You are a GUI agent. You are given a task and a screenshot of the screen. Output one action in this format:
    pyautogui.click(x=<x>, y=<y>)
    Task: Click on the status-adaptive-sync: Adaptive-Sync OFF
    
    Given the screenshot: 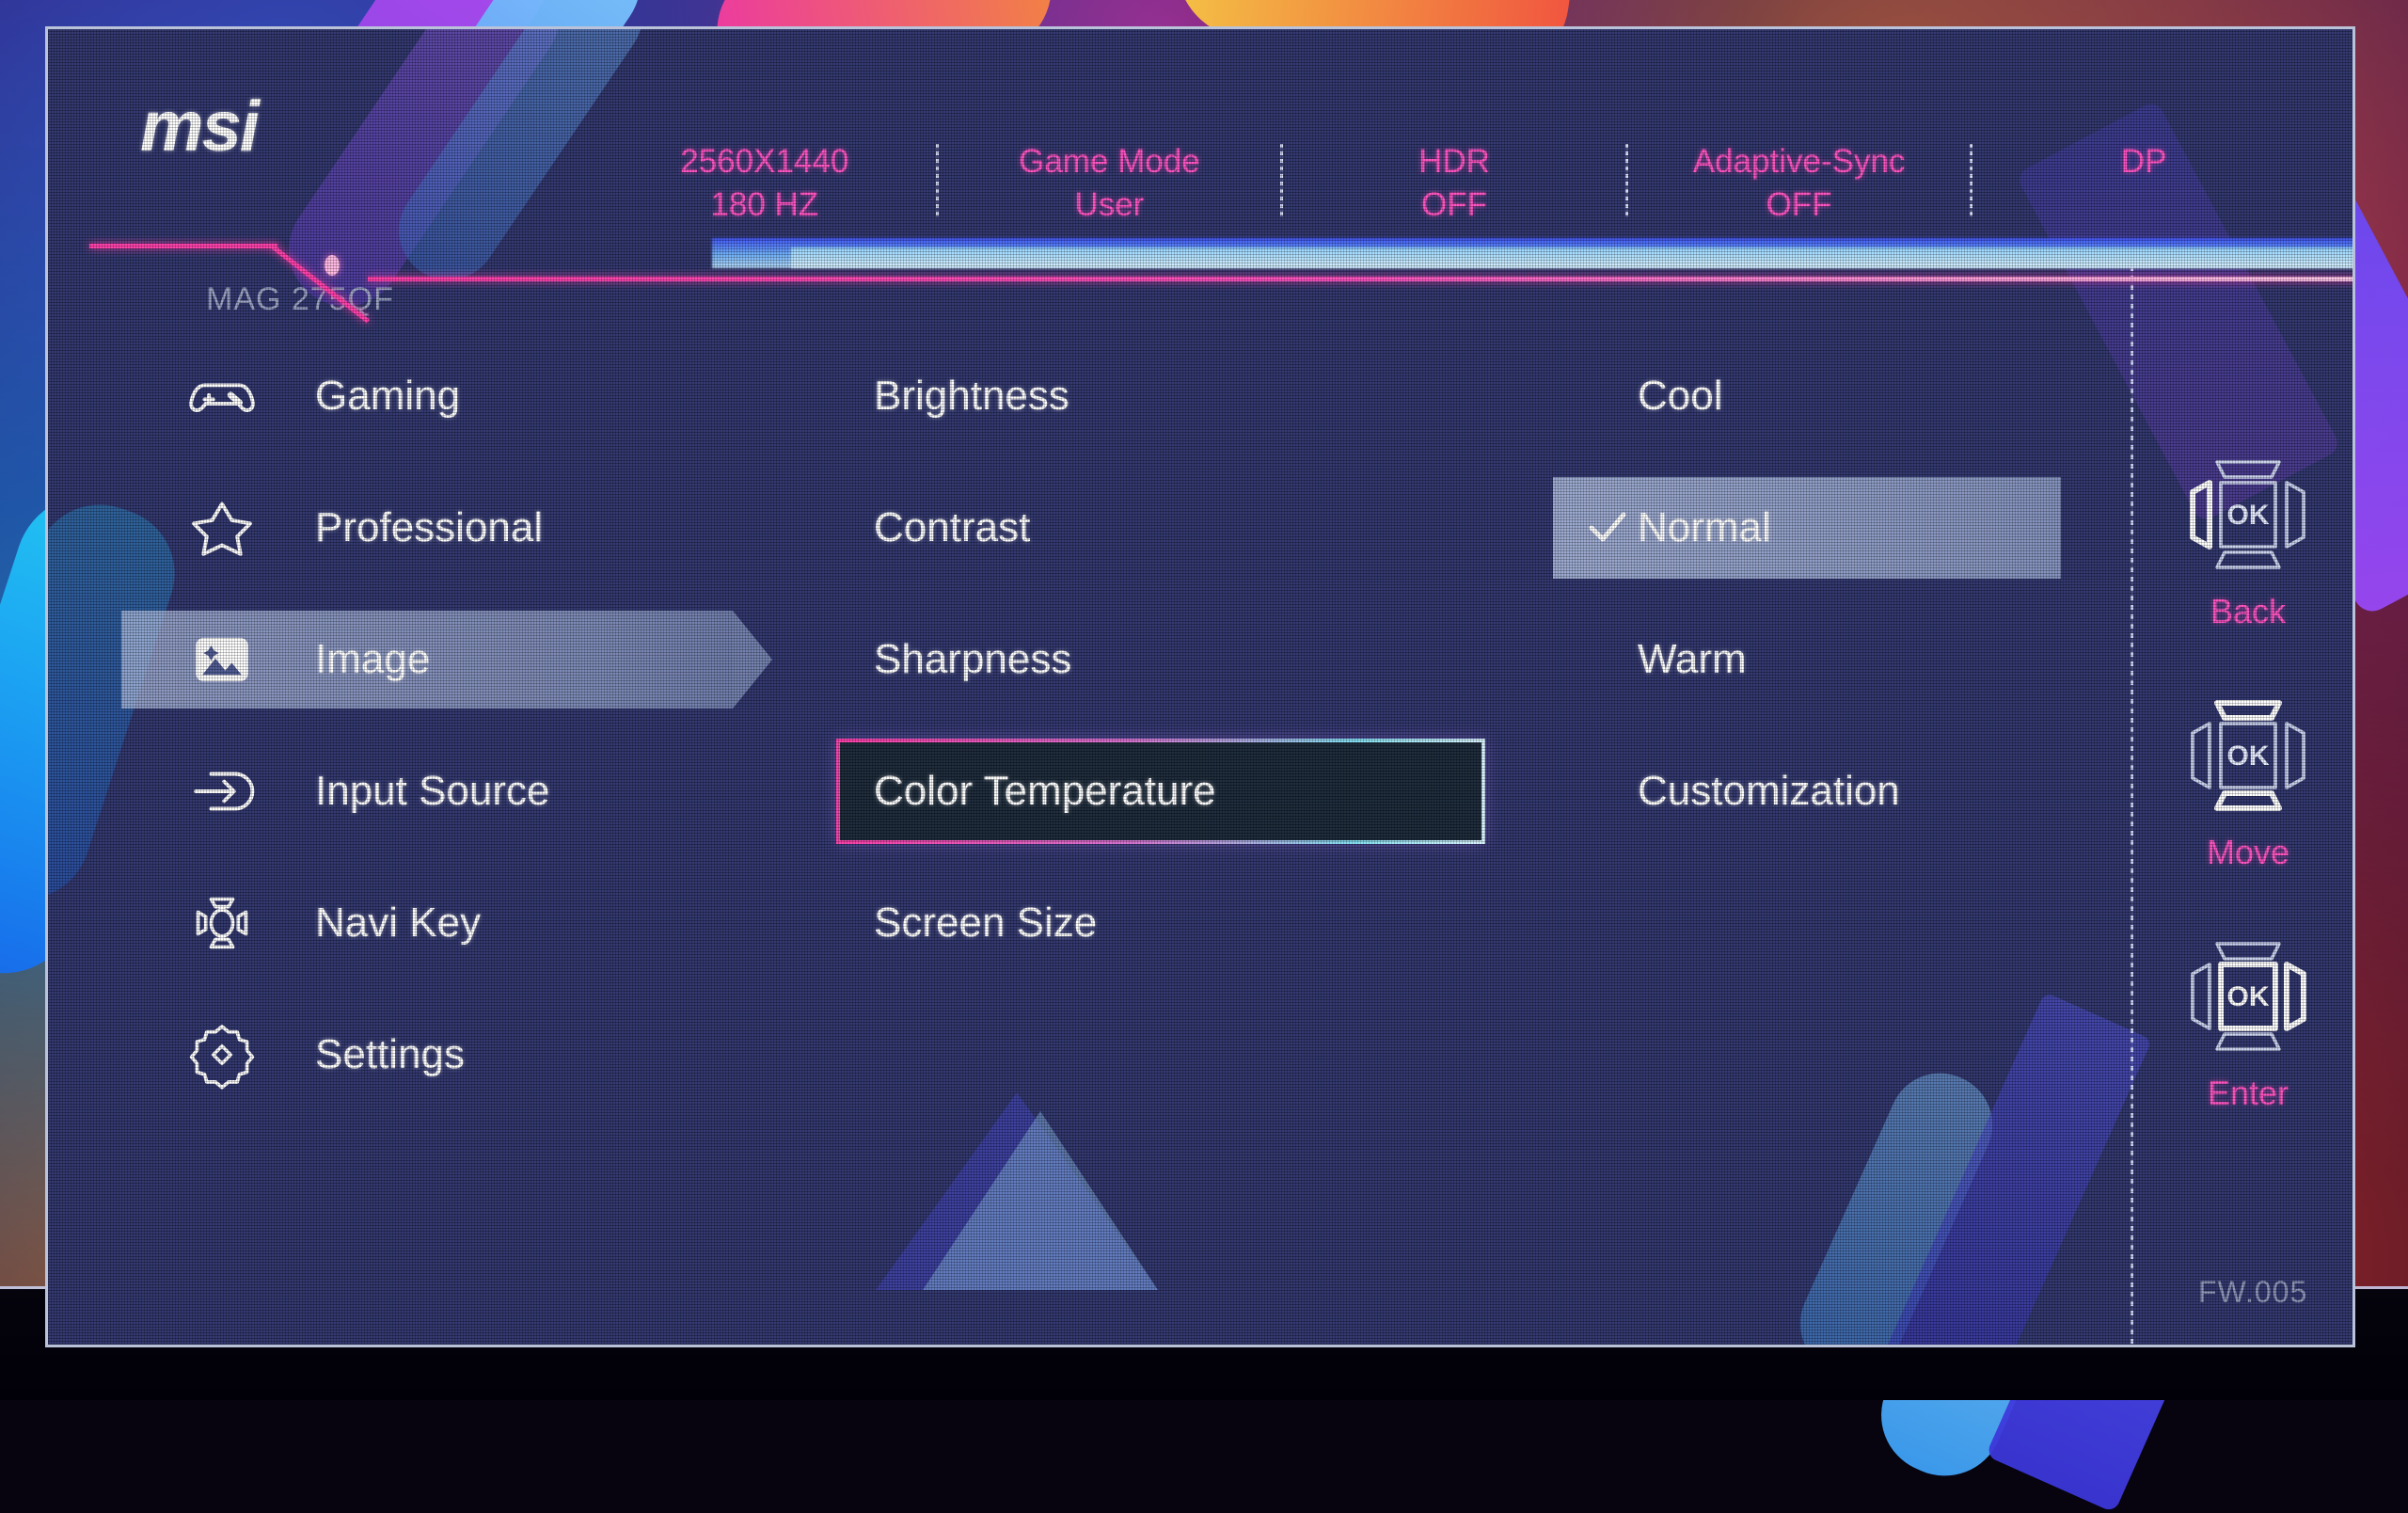 What is the action you would take?
    pyautogui.click(x=1800, y=183)
    